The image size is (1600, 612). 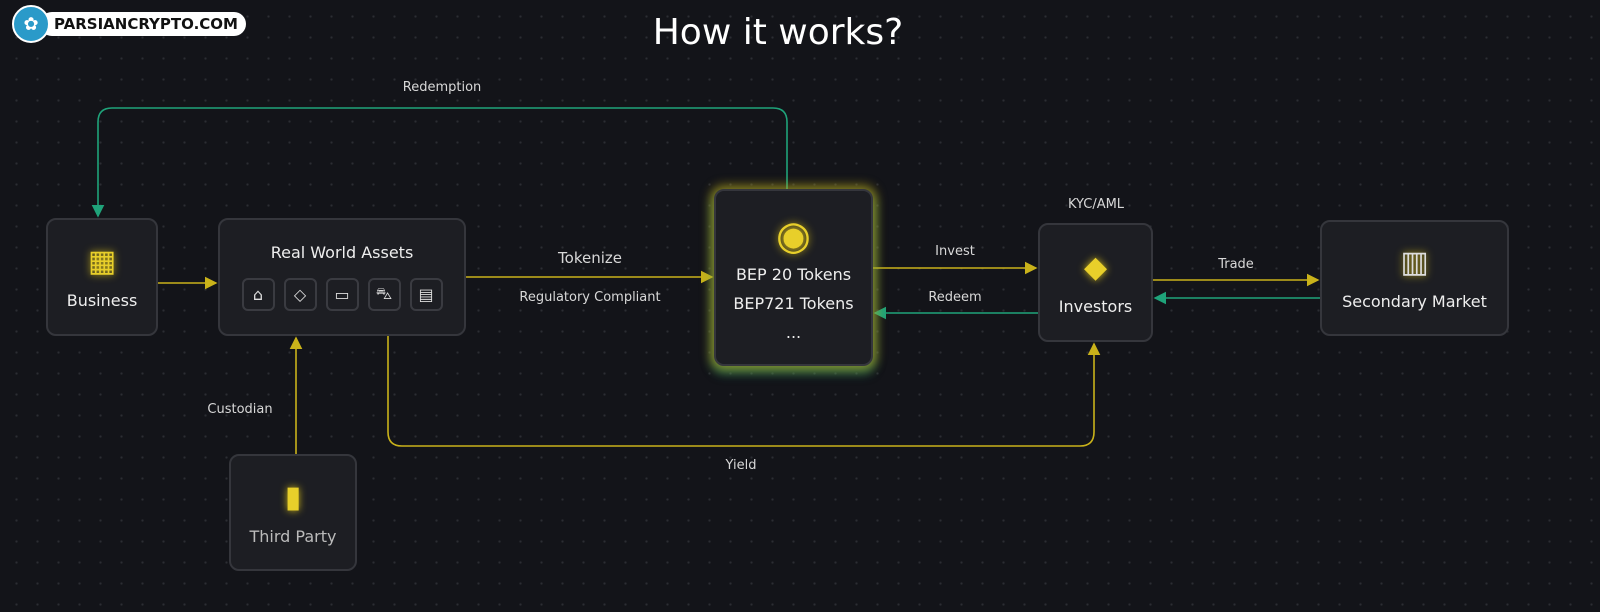 What do you see at coordinates (143, 24) in the screenshot?
I see `logo-text: PARSIANCRYPTO.COM` at bounding box center [143, 24].